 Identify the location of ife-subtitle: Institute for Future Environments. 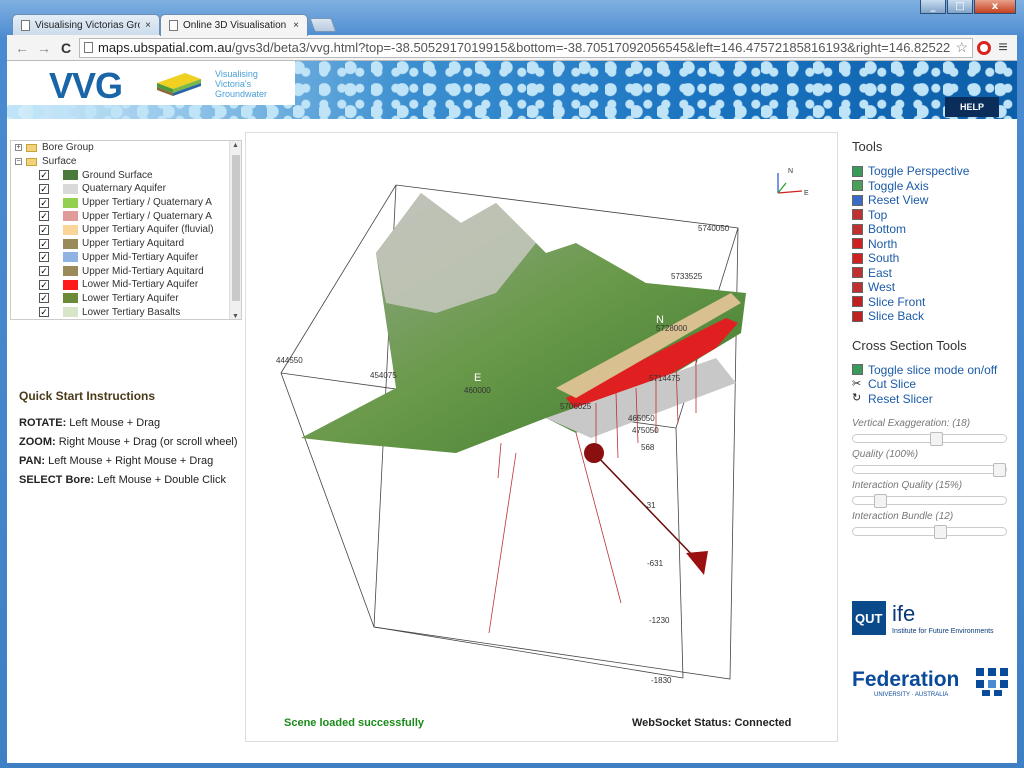
(943, 631).